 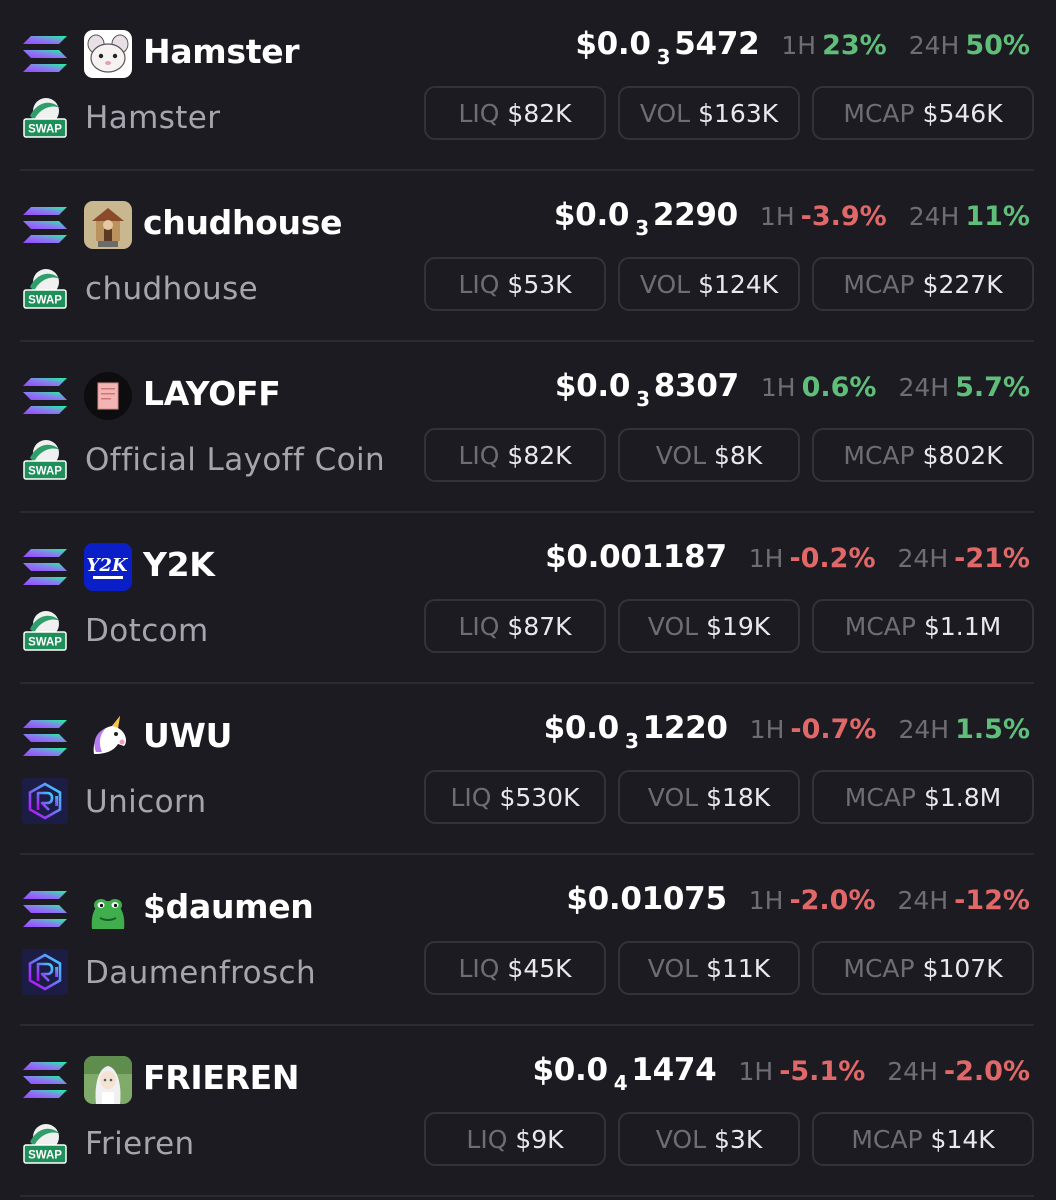 I want to click on liquidity-stat: LIQ $530K, so click(x=515, y=797).